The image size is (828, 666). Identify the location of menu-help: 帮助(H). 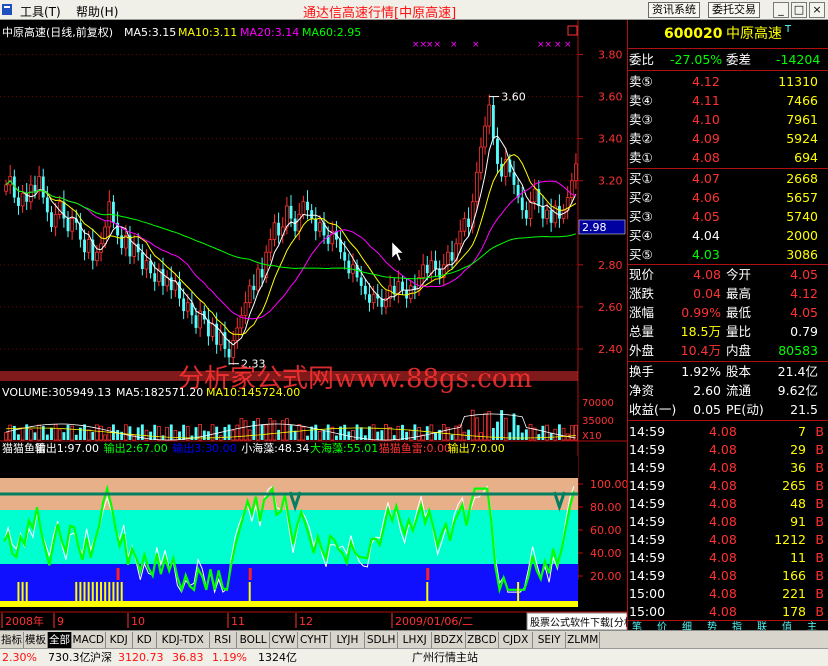
(97, 11).